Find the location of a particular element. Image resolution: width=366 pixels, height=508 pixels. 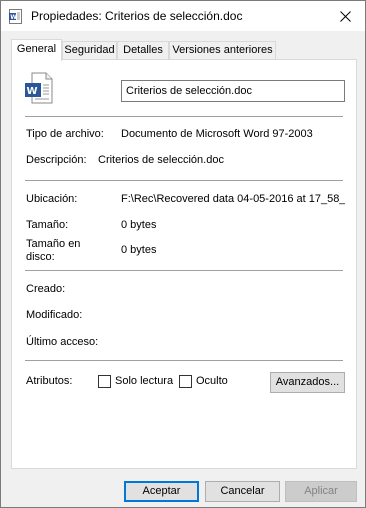

close-button is located at coordinates (345, 16).